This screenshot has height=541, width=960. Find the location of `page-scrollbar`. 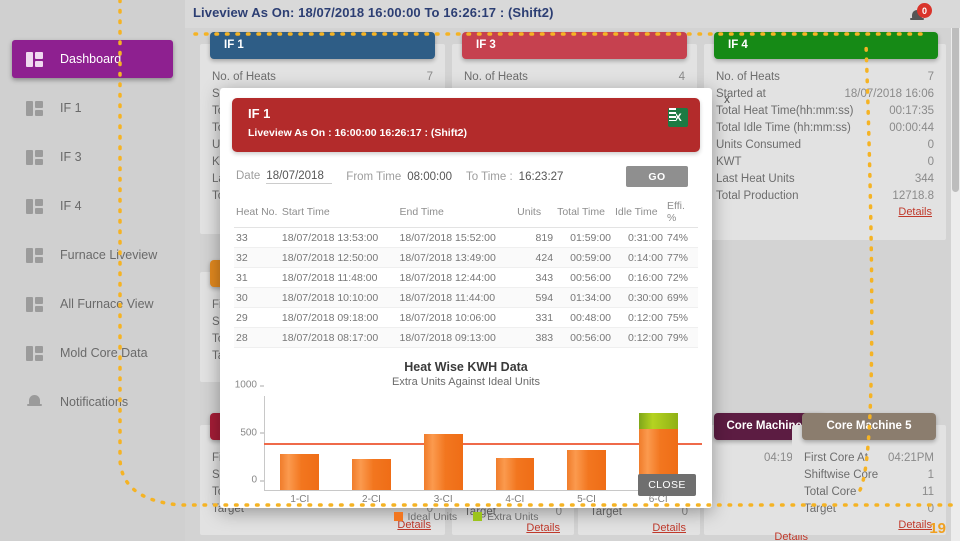

page-scrollbar is located at coordinates (955, 270).